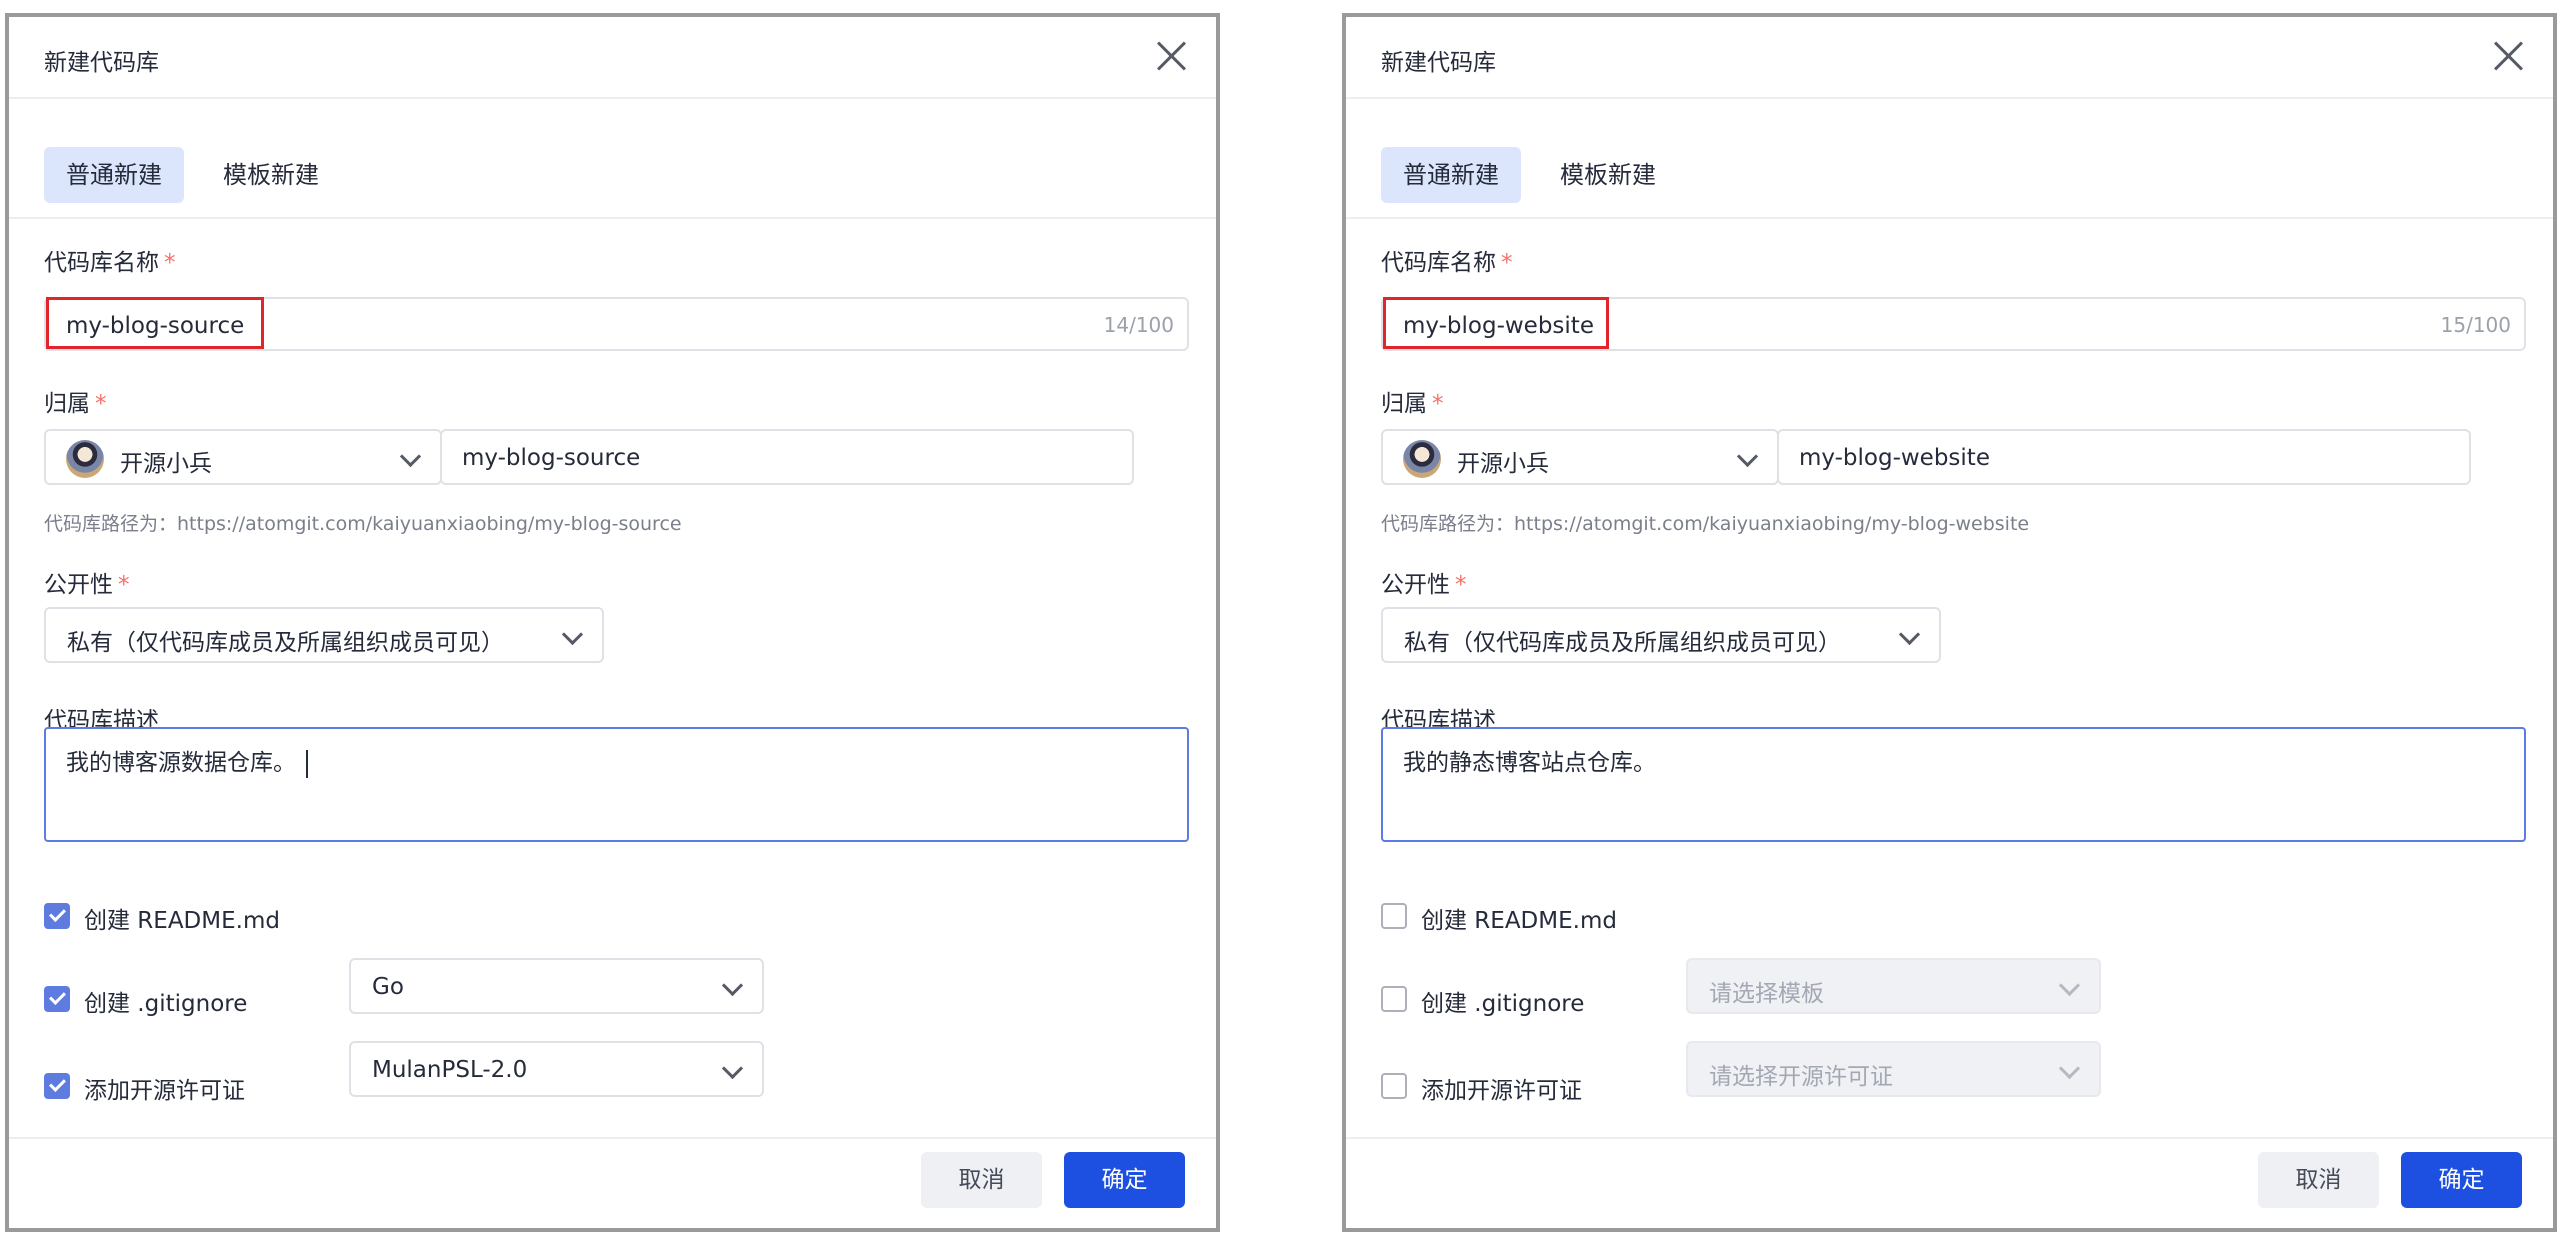 The height and width of the screenshot is (1249, 2560). What do you see at coordinates (181, 763) in the screenshot?
I see `description-value: 我的博客源数据仓库。` at bounding box center [181, 763].